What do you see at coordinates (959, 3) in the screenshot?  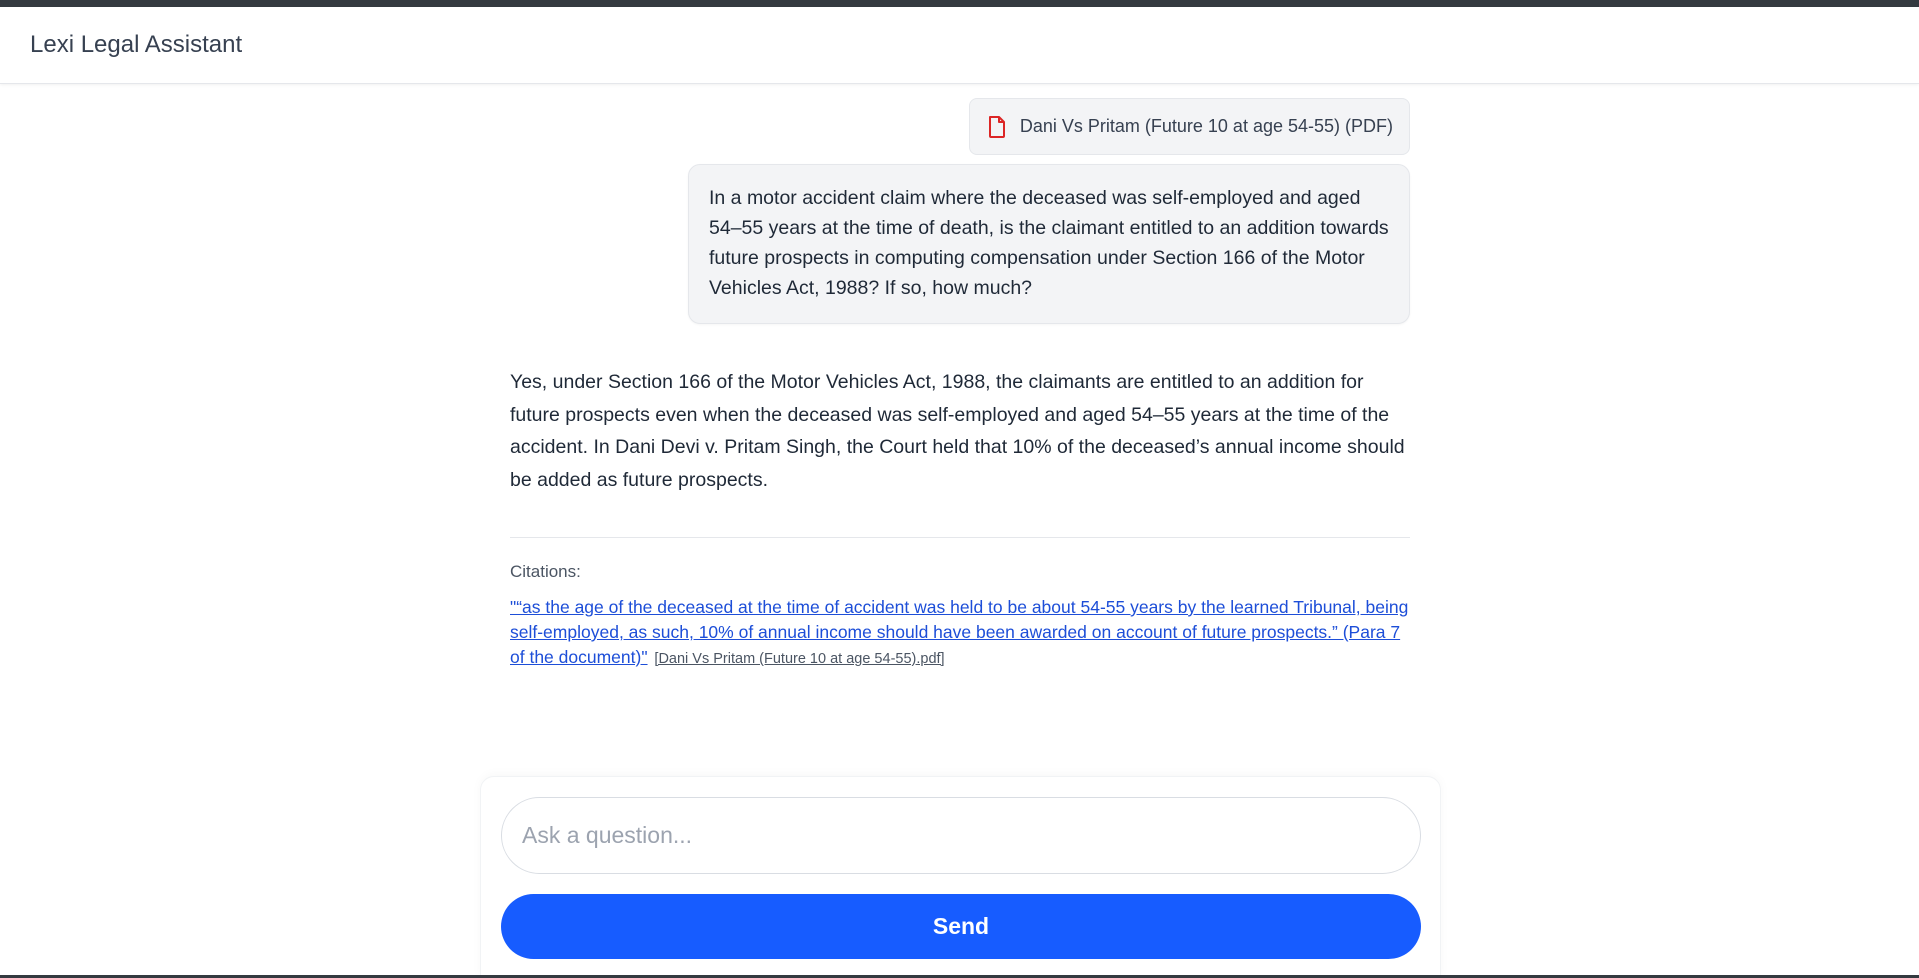 I see `window-top-bar` at bounding box center [959, 3].